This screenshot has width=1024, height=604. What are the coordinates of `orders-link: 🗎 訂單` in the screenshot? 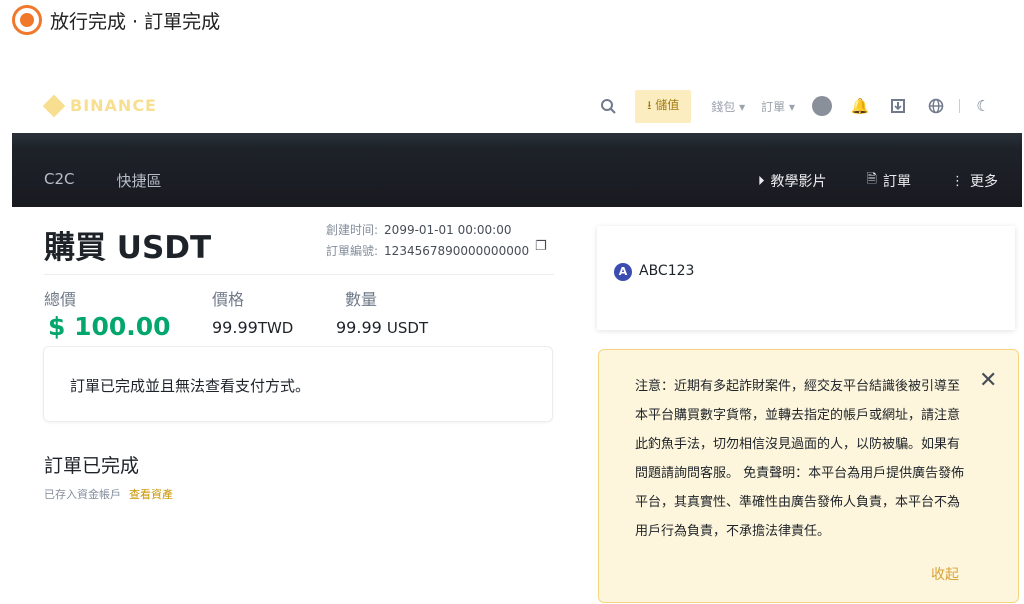 It's located at (889, 181).